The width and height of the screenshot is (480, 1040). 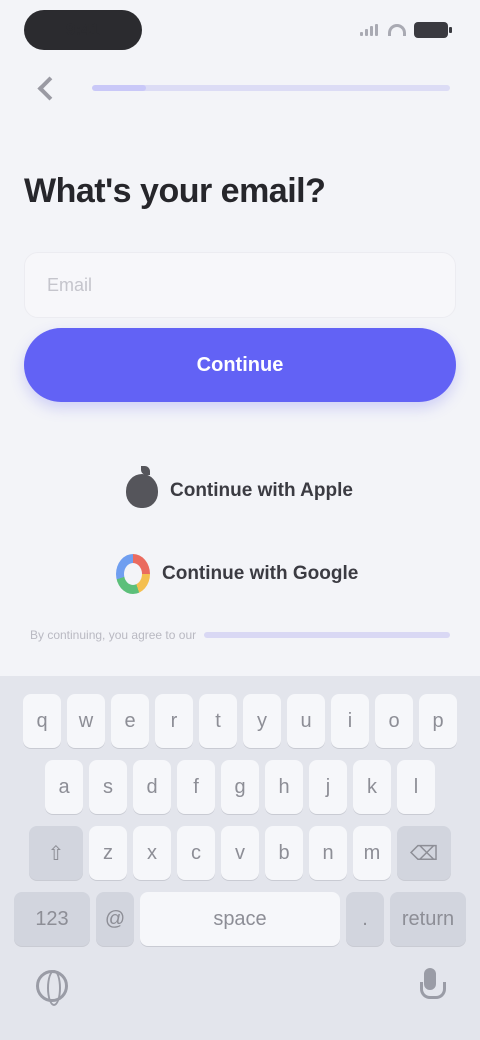 I want to click on status-time: 9:41, so click(x=83, y=30).